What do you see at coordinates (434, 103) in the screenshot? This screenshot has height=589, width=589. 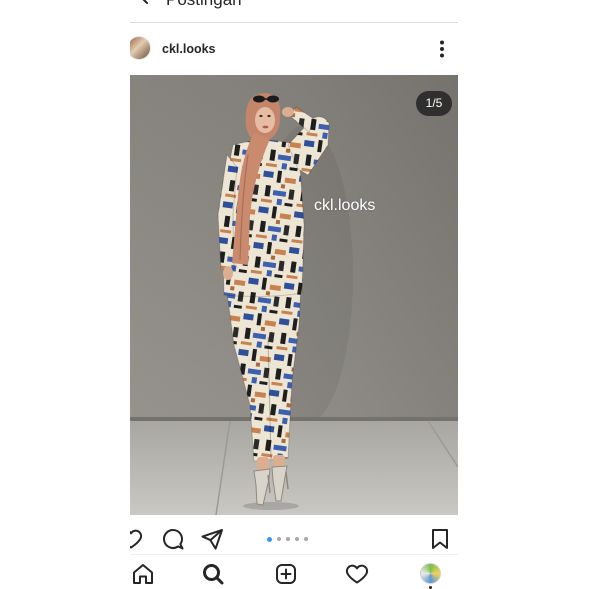 I see `carousel-counter: 1/5` at bounding box center [434, 103].